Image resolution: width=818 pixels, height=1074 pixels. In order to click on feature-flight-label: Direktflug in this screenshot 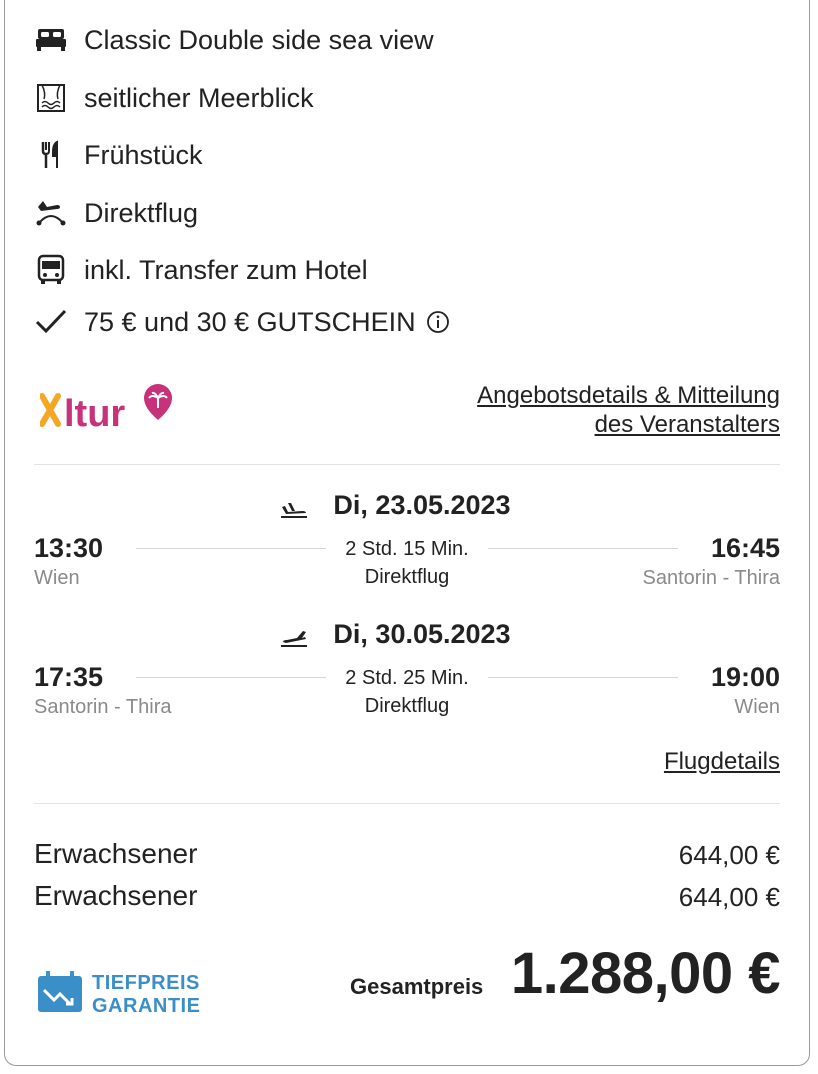, I will do `click(141, 212)`.